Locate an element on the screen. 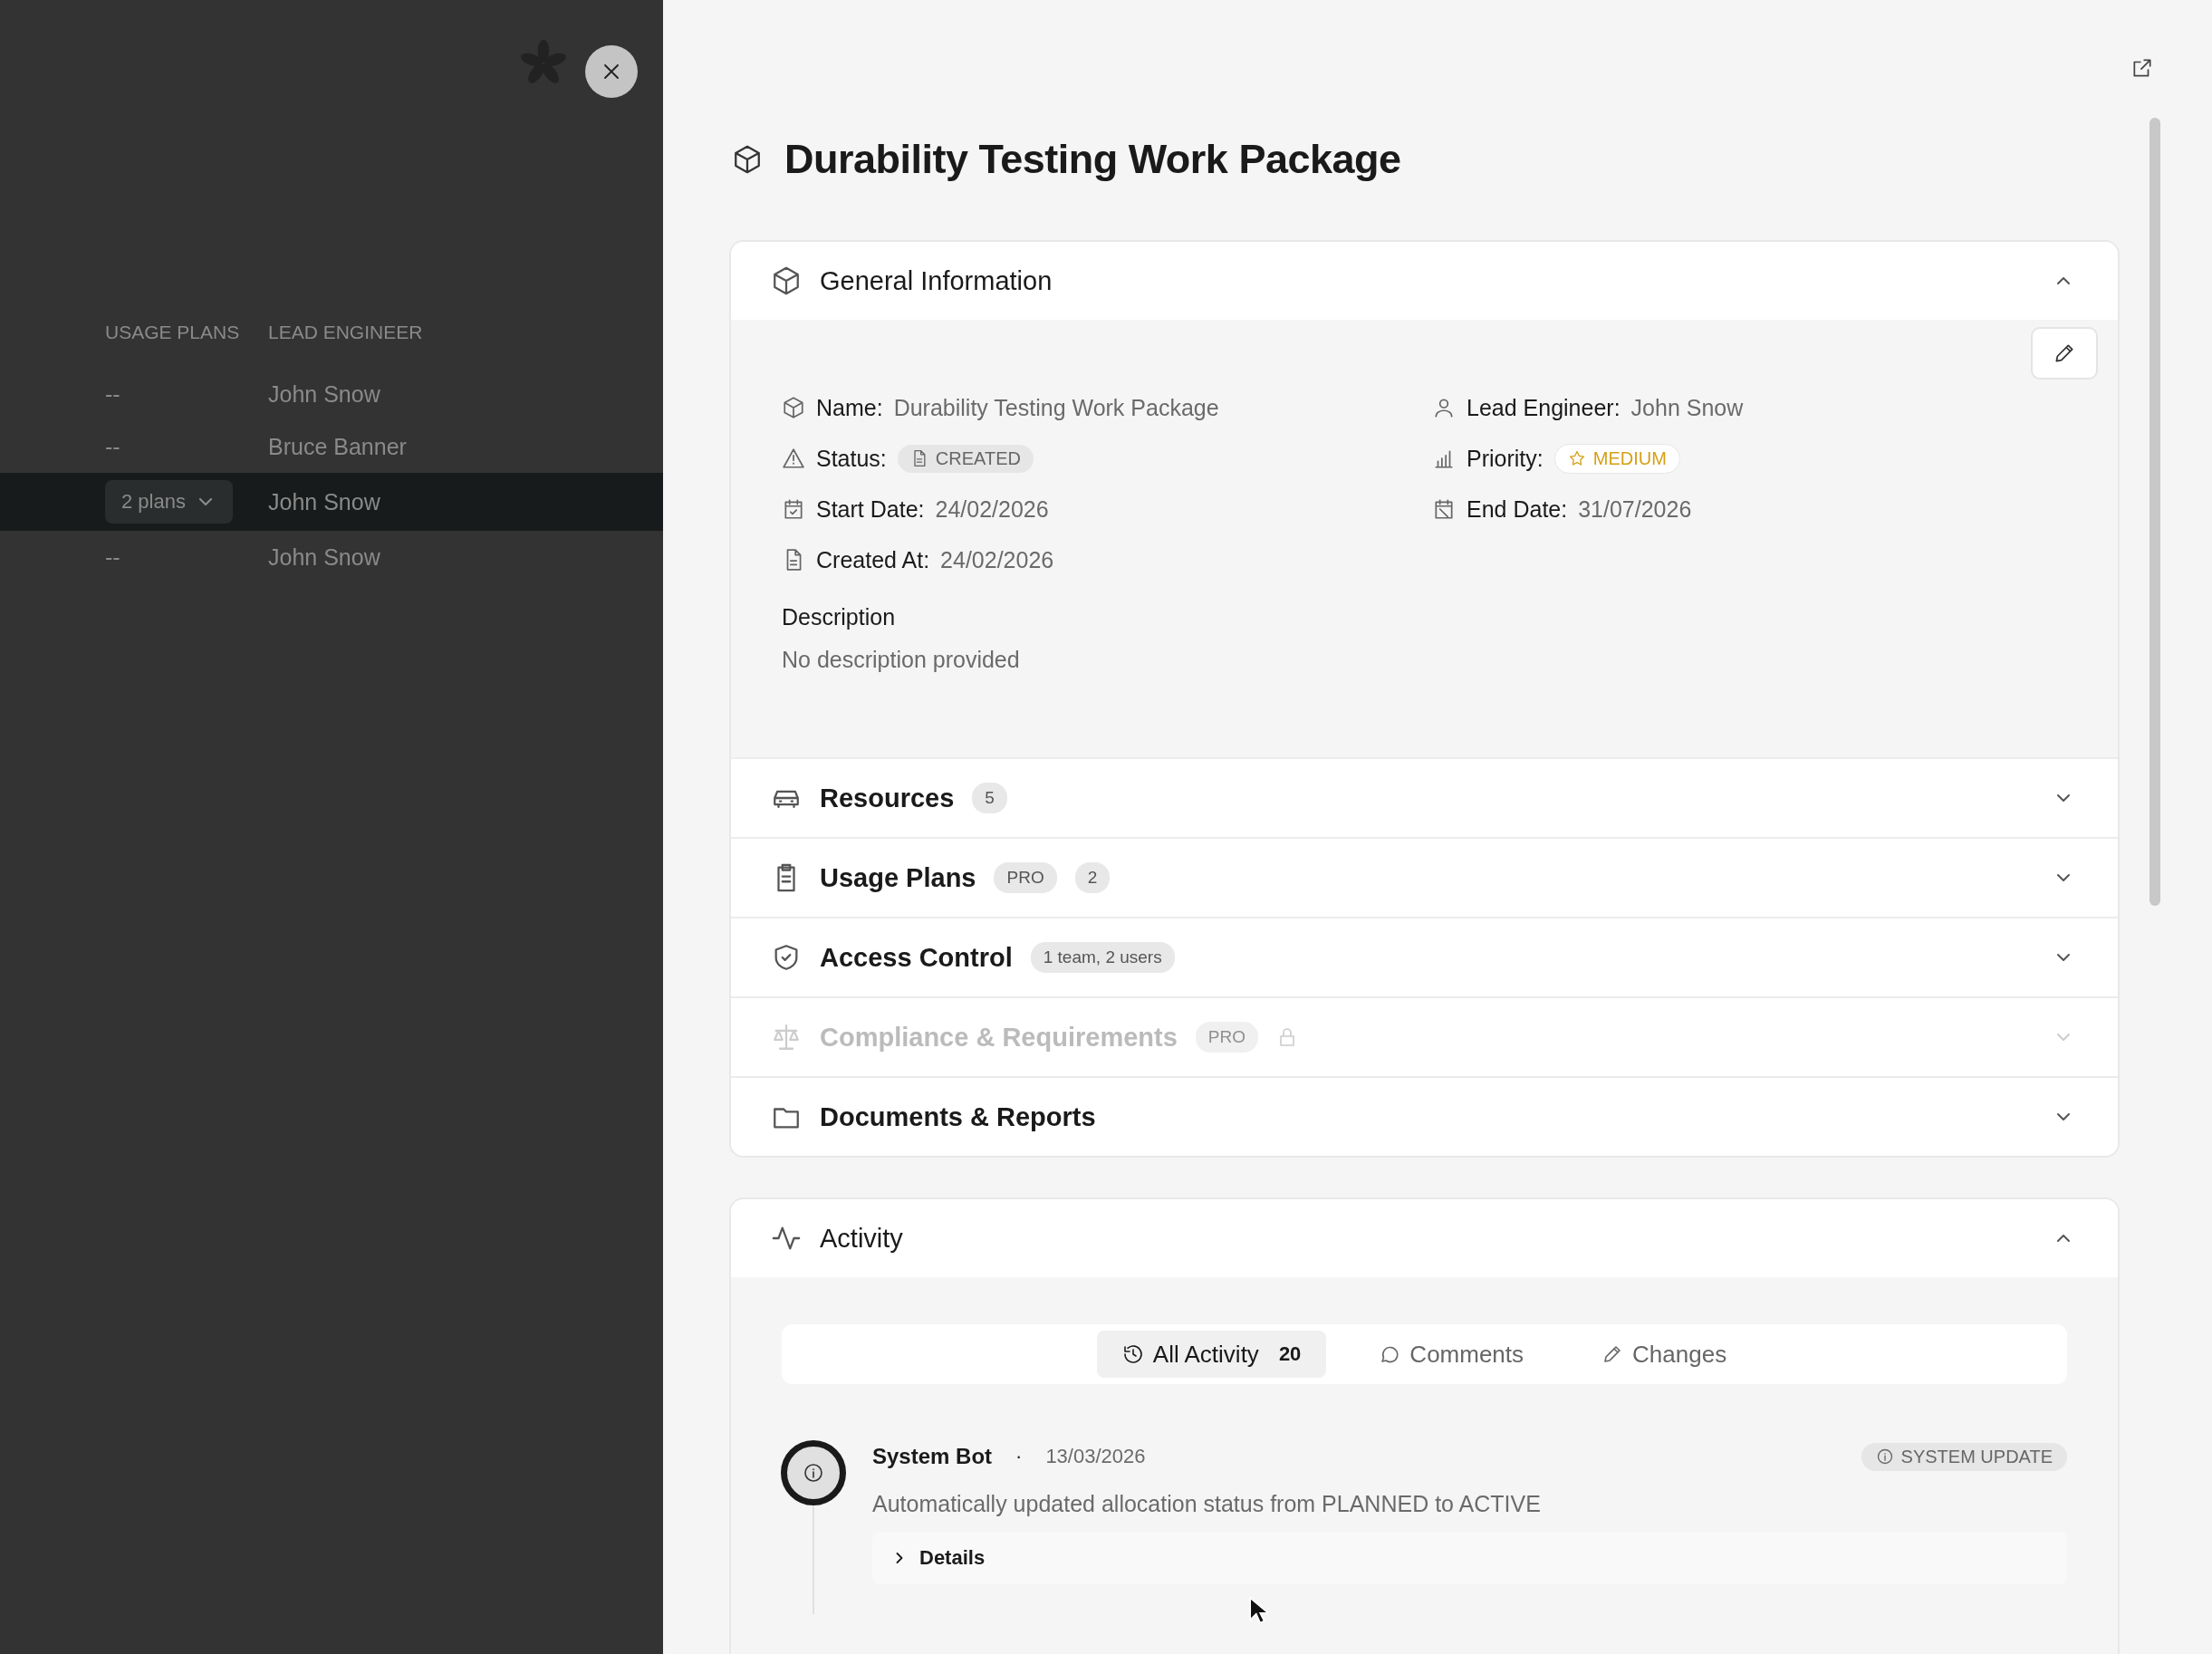 The width and height of the screenshot is (2212, 1654). section-header: Documents & Reports is located at coordinates (1424, 1116).